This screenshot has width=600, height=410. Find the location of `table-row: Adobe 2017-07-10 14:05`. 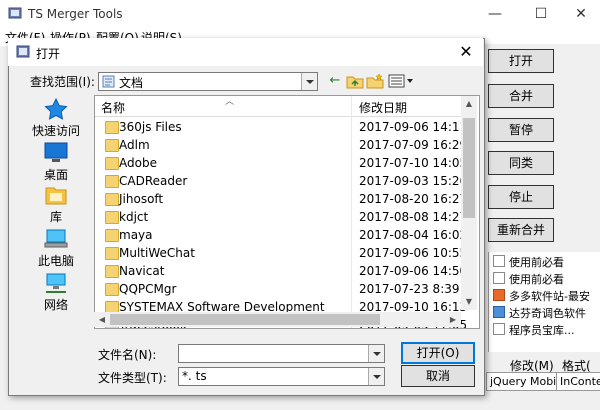

table-row: Adobe 2017-07-10 14:05 is located at coordinates (281, 163).